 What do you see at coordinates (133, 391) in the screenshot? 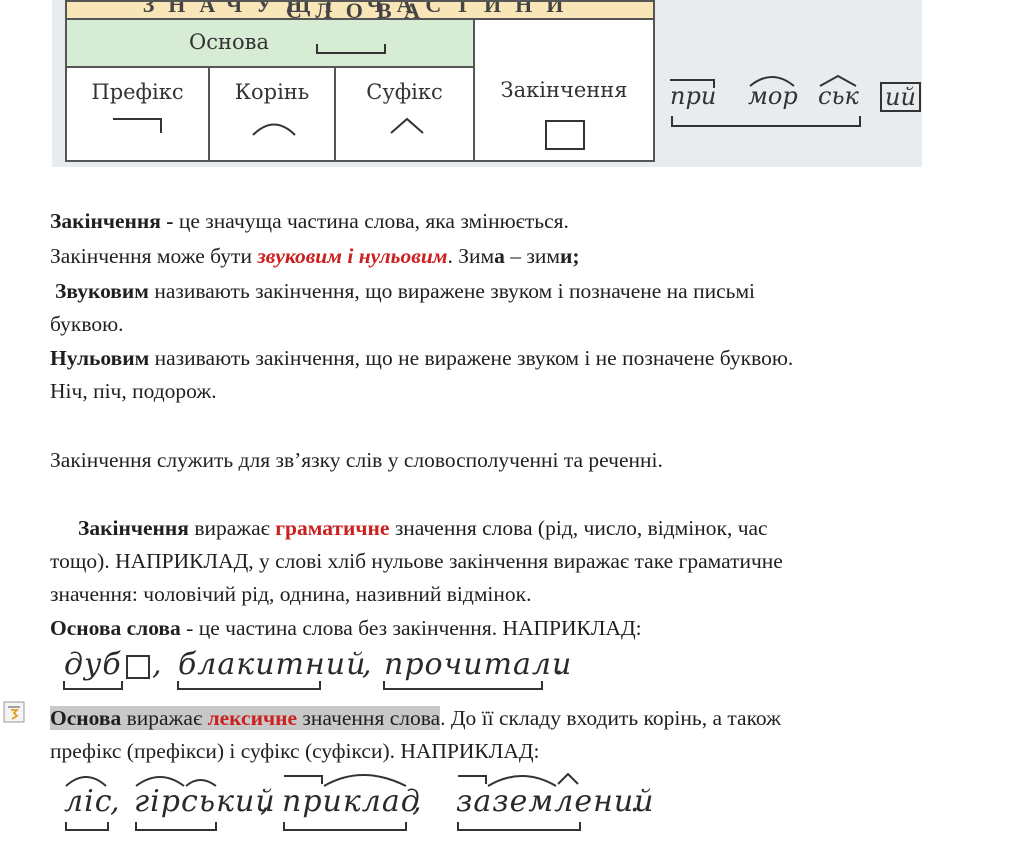
I see `p4-line2: Ніч, піч, подорож.` at bounding box center [133, 391].